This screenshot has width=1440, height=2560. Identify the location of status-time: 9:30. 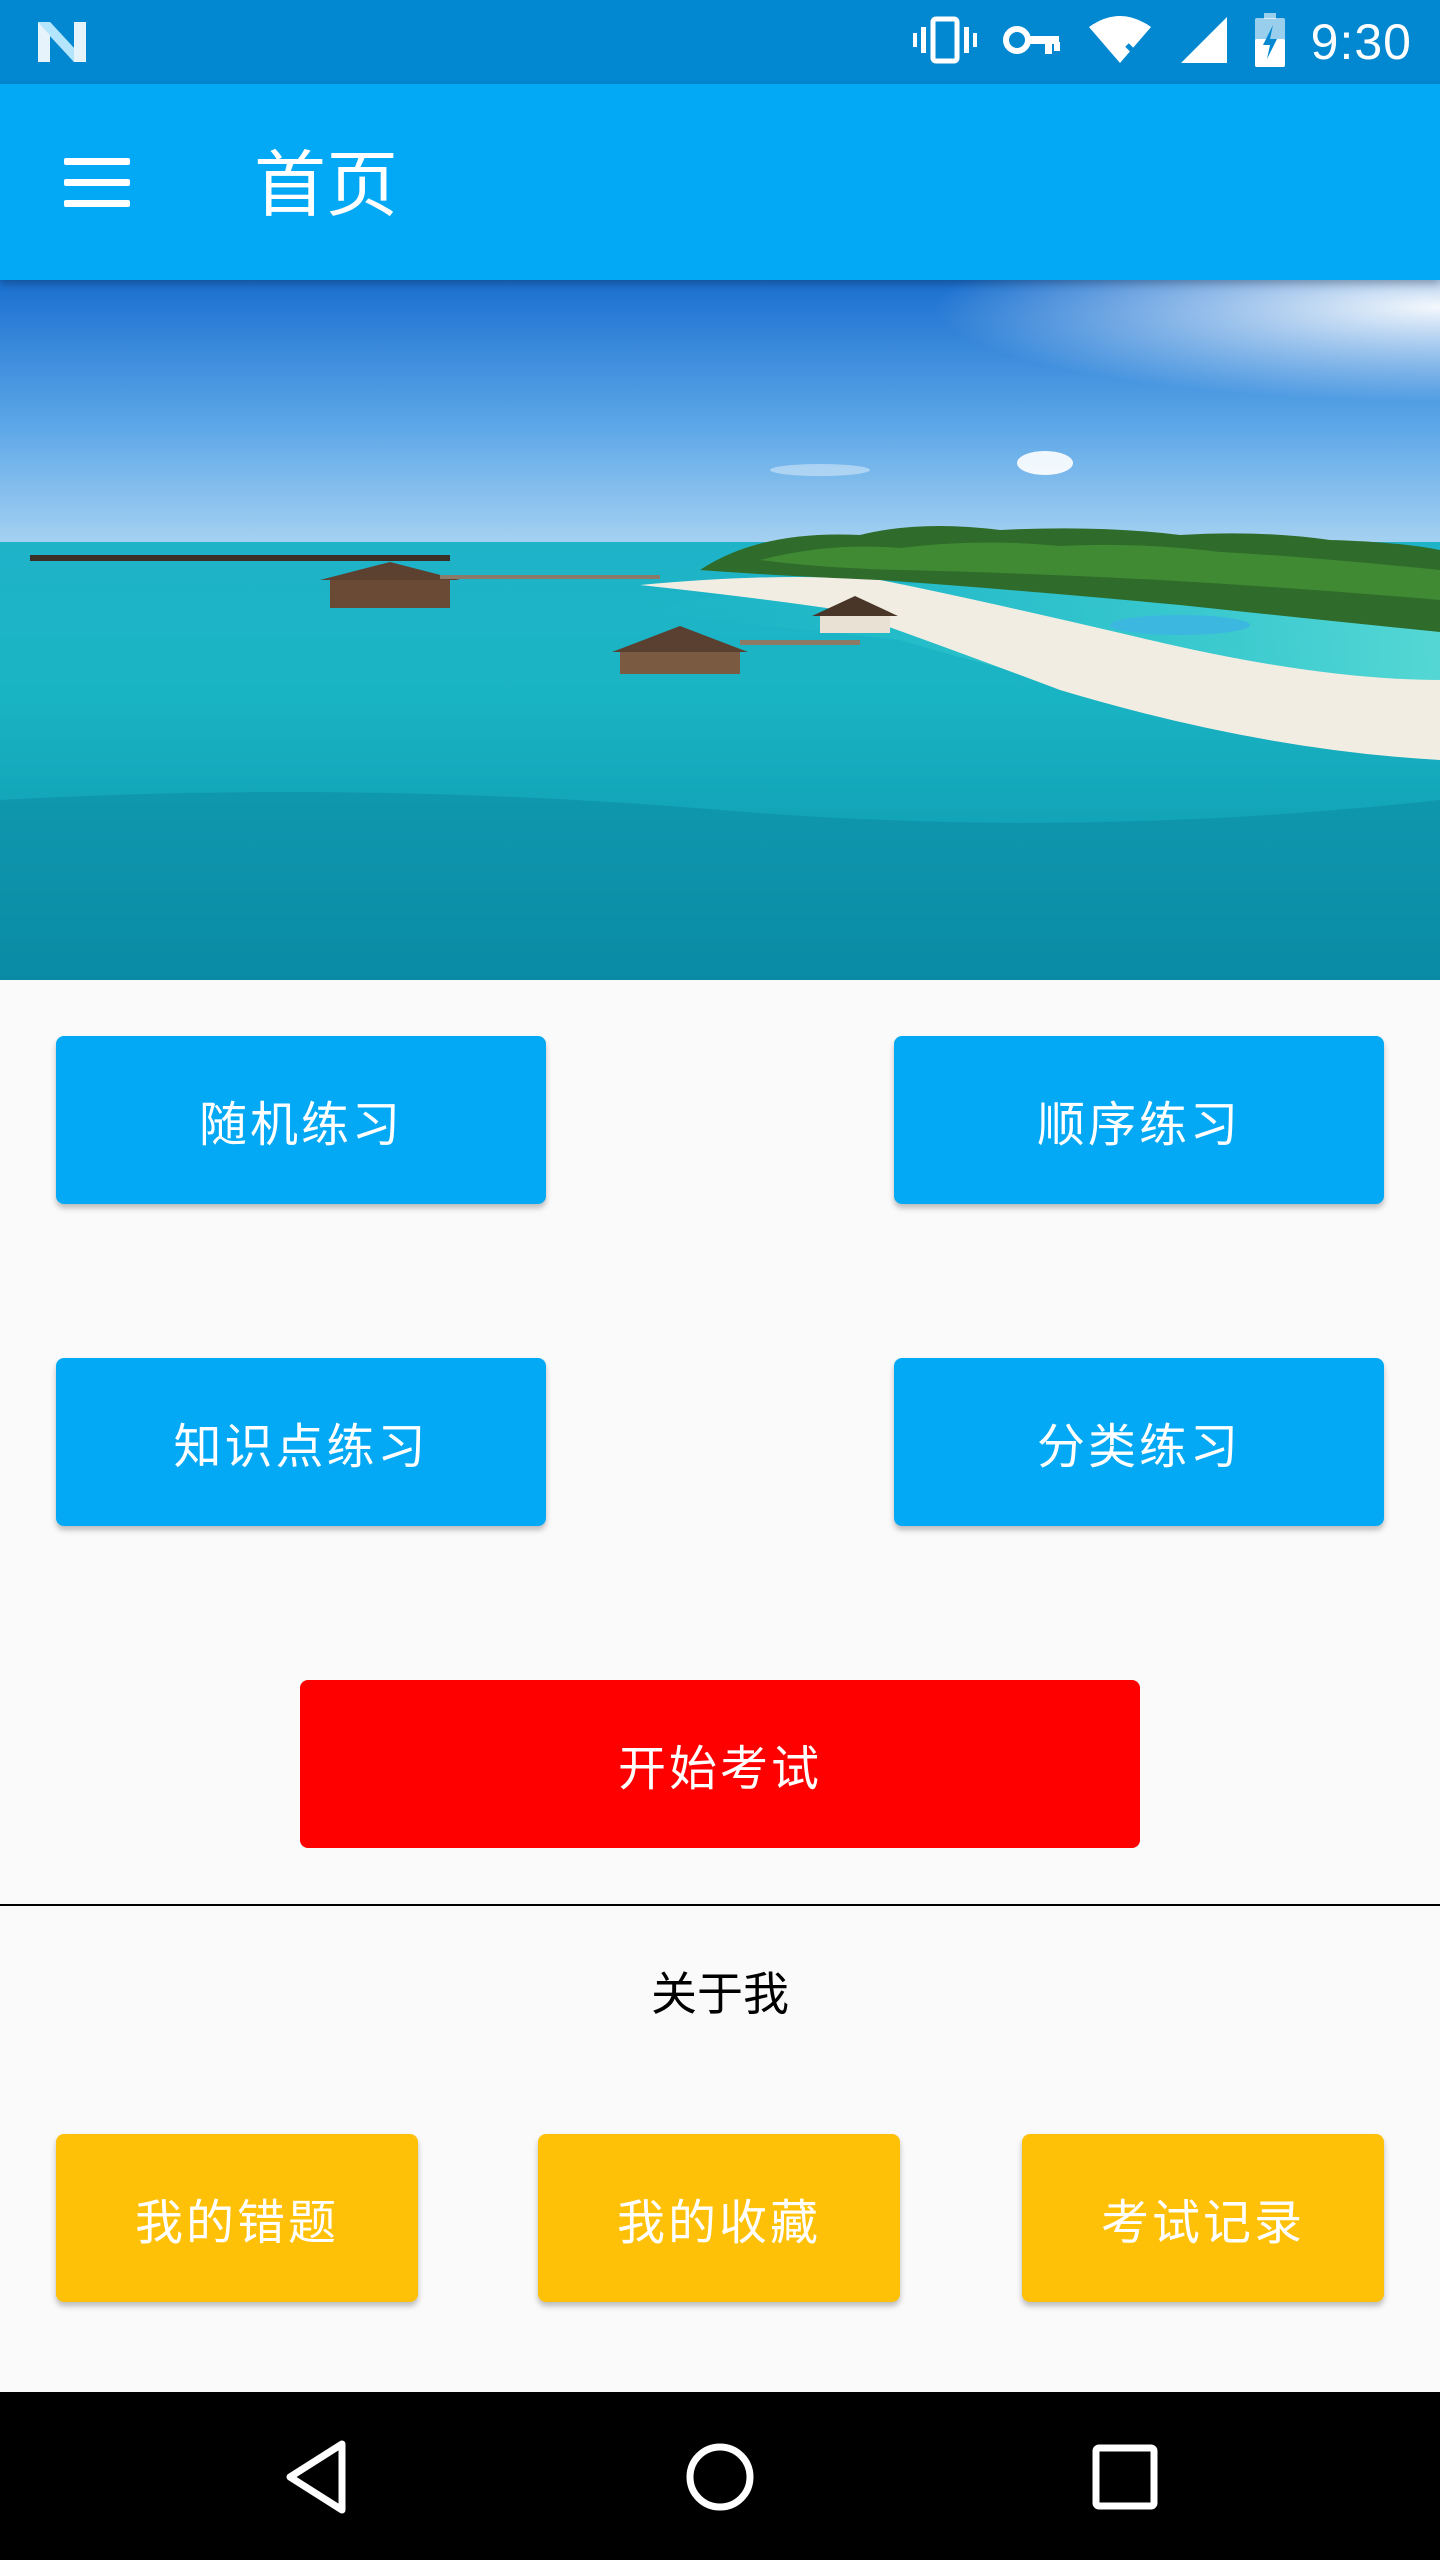
(1361, 42).